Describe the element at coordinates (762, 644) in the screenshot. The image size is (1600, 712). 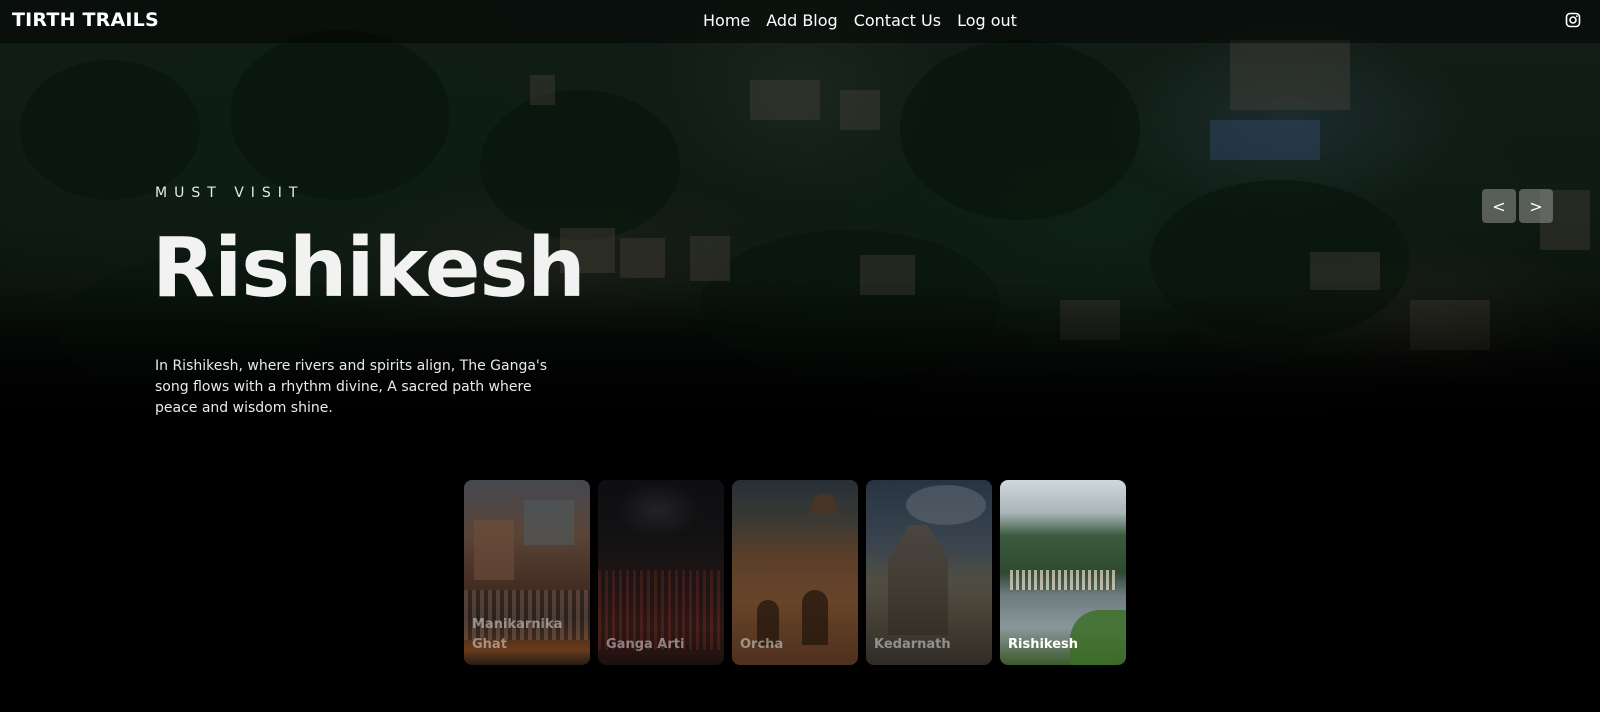
I see `thumbnail-label: Orcha` at that location.